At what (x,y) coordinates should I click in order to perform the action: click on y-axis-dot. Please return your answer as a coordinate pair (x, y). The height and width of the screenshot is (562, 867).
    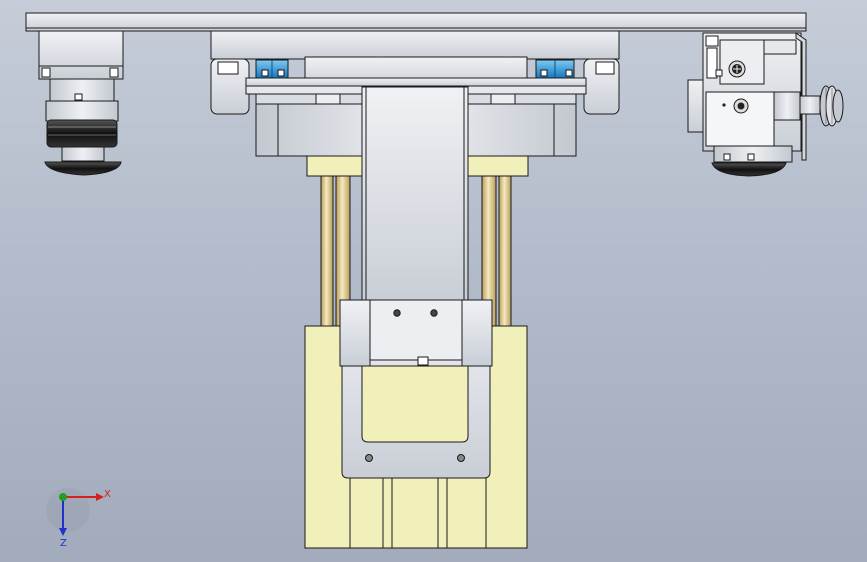
    Looking at the image, I should click on (63, 497).